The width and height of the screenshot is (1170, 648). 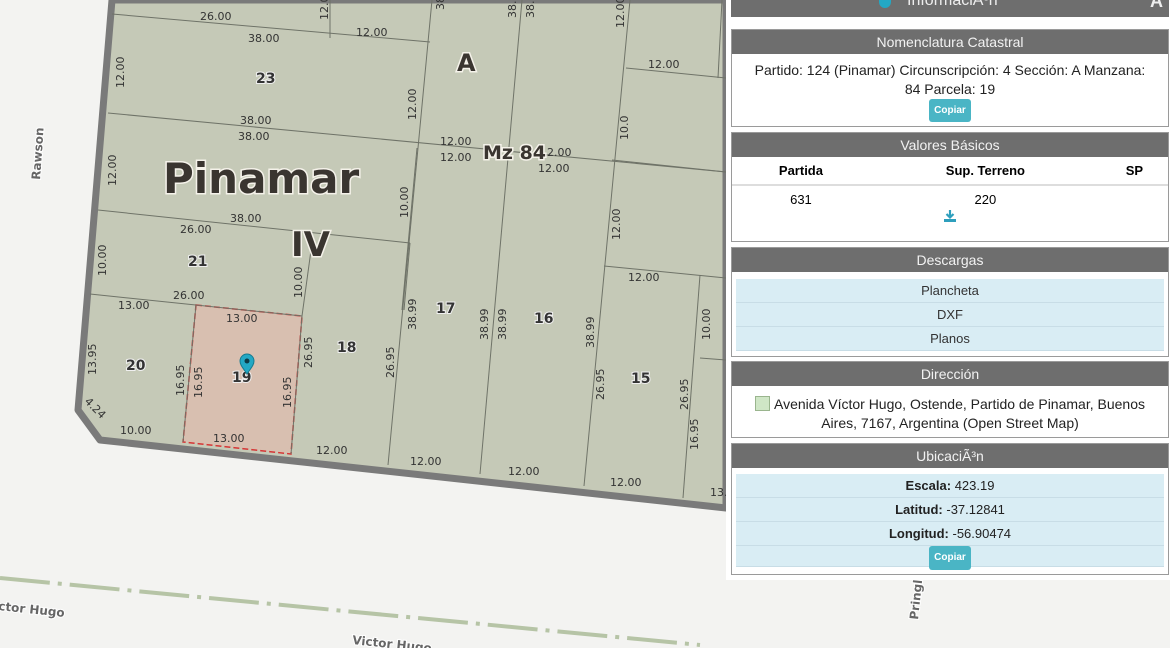 What do you see at coordinates (950, 486) in the screenshot?
I see `escala-row: Escala: 423.19` at bounding box center [950, 486].